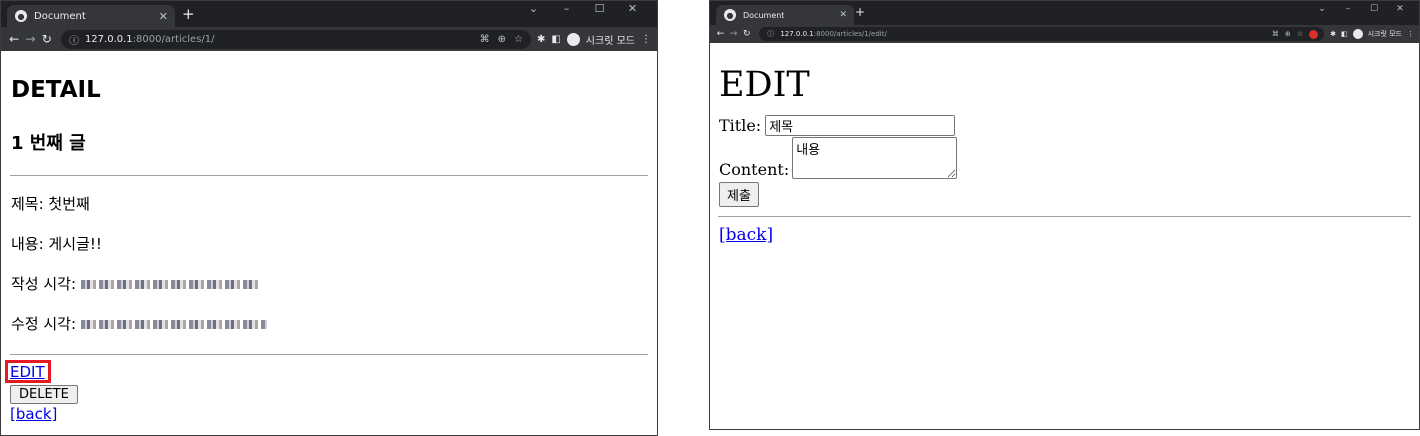 The image size is (1420, 436). I want to click on article-title-line: 제목: 첫번째, so click(50, 204).